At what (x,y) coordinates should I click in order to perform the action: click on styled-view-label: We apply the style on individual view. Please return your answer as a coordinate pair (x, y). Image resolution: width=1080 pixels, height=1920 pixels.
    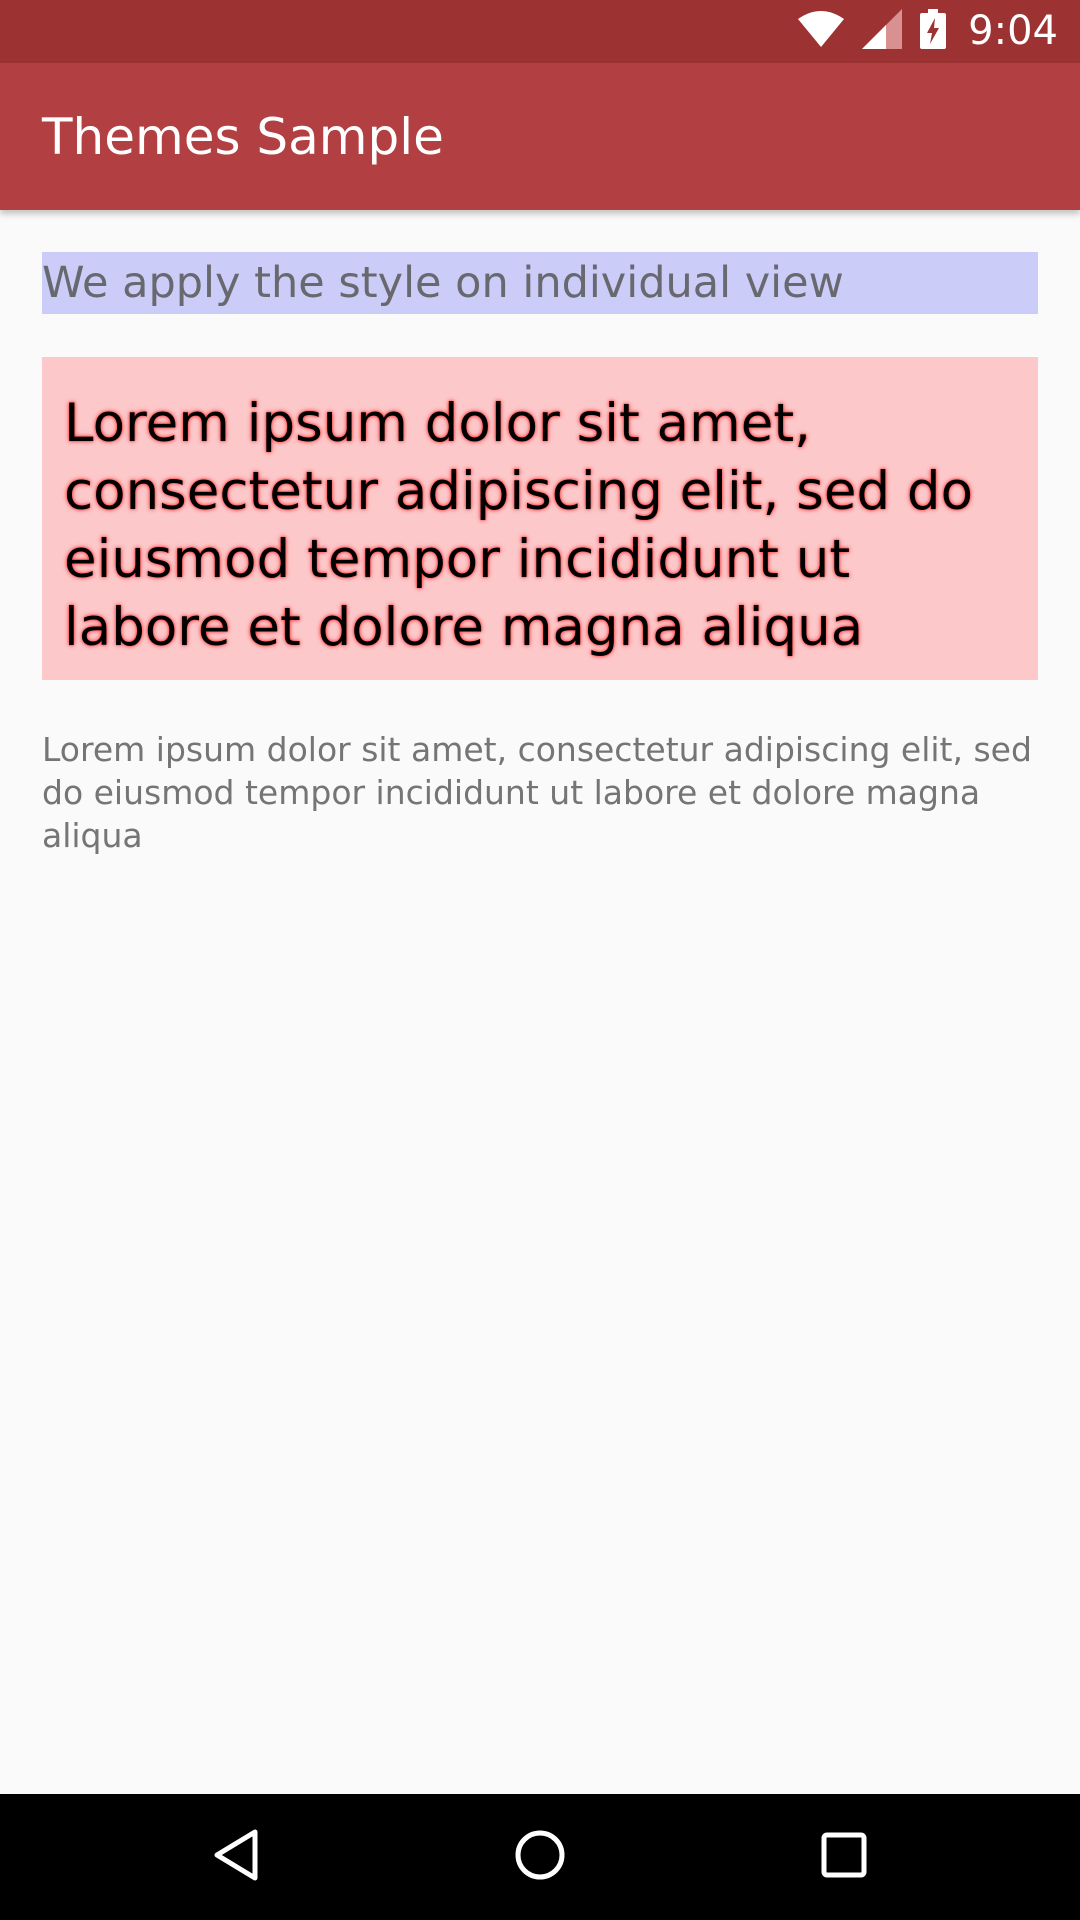
    Looking at the image, I should click on (540, 283).